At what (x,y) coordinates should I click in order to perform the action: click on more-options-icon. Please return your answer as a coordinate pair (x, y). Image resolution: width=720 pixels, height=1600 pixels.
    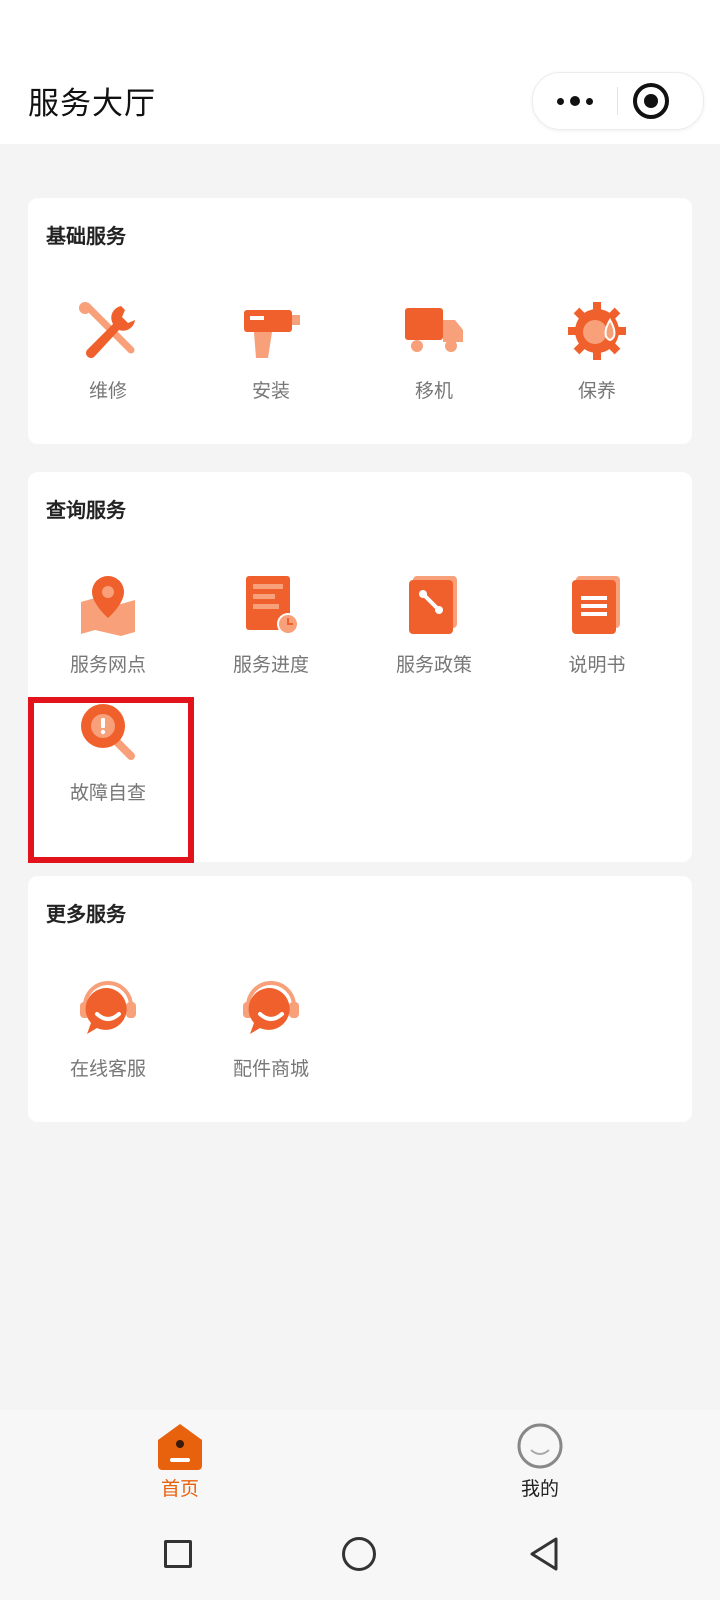
    Looking at the image, I should click on (575, 101).